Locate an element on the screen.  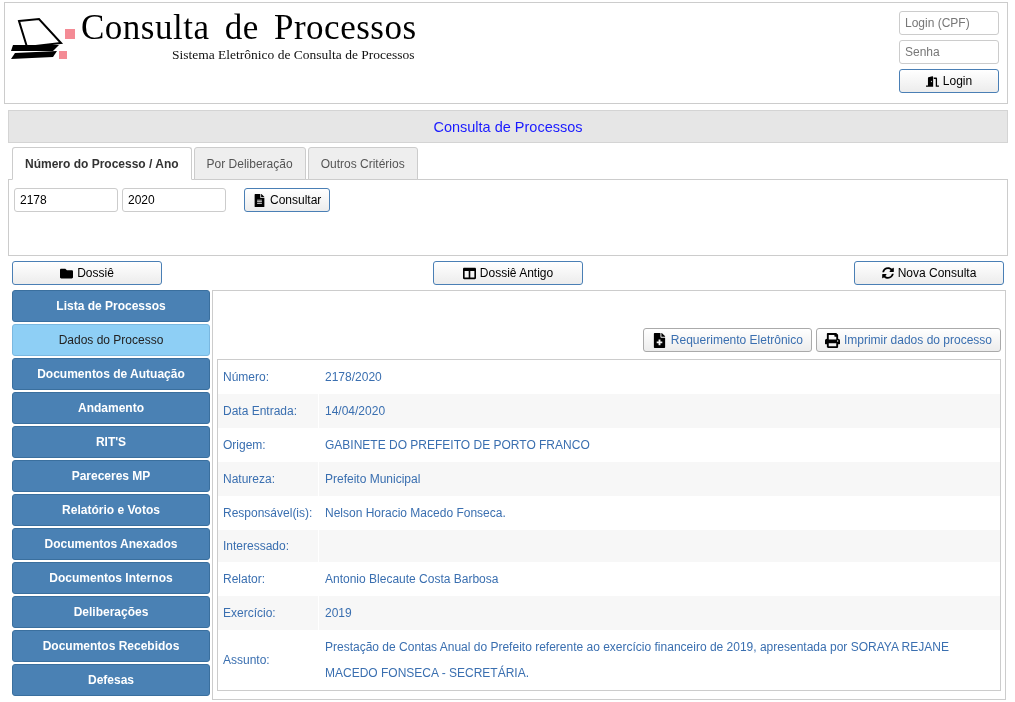
tab: Por Deliberação is located at coordinates (249, 163).